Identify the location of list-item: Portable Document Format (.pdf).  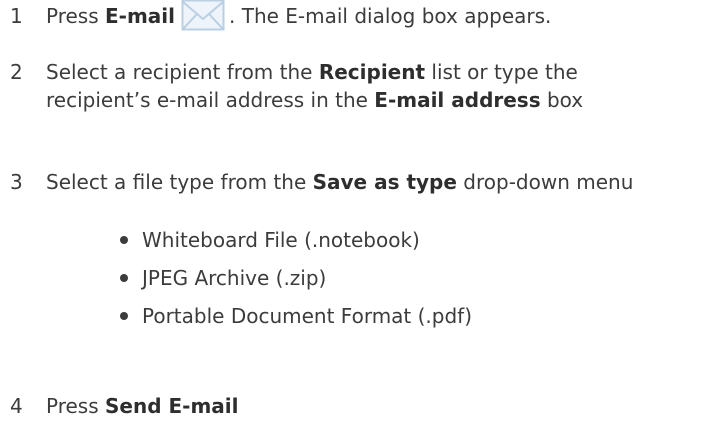
(295, 321).